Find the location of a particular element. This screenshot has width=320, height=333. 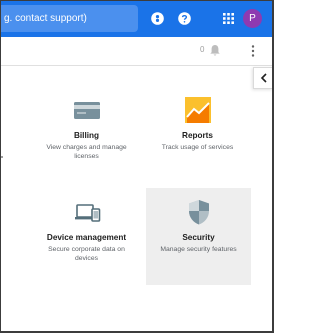

search-box: g. contact support) is located at coordinates (69, 18).